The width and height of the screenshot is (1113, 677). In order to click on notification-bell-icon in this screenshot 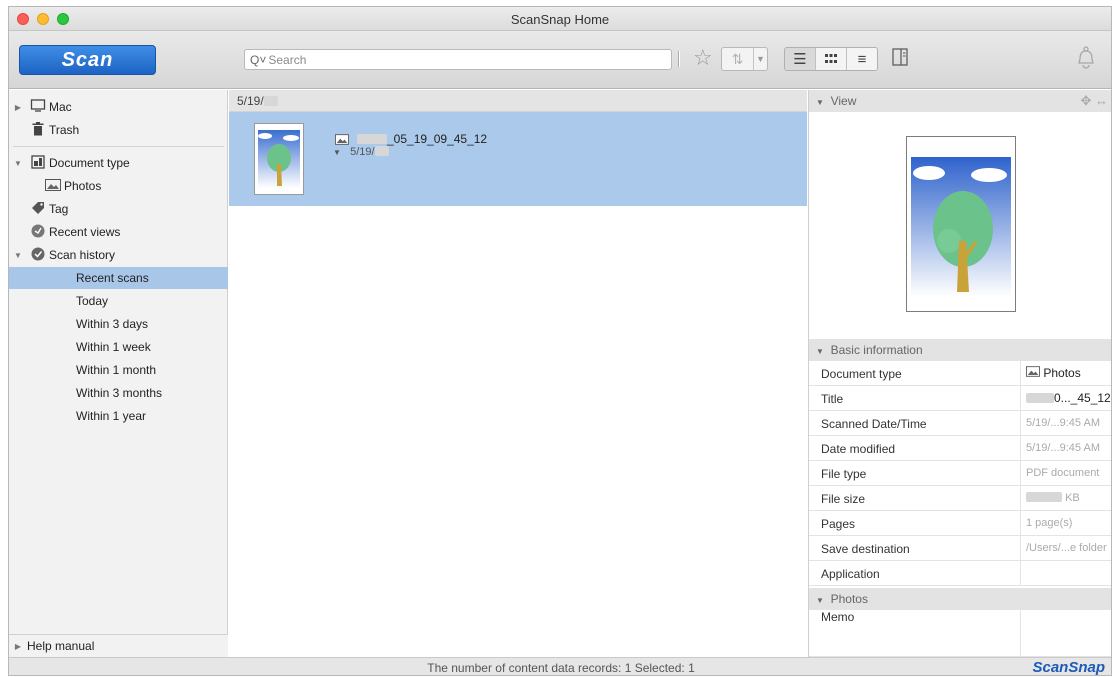, I will do `click(1086, 60)`.